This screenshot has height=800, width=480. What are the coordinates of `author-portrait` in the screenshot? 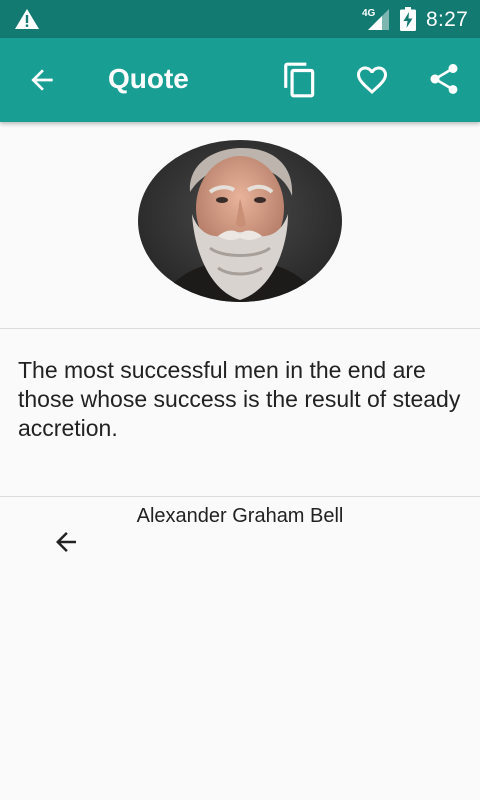 It's located at (240, 221).